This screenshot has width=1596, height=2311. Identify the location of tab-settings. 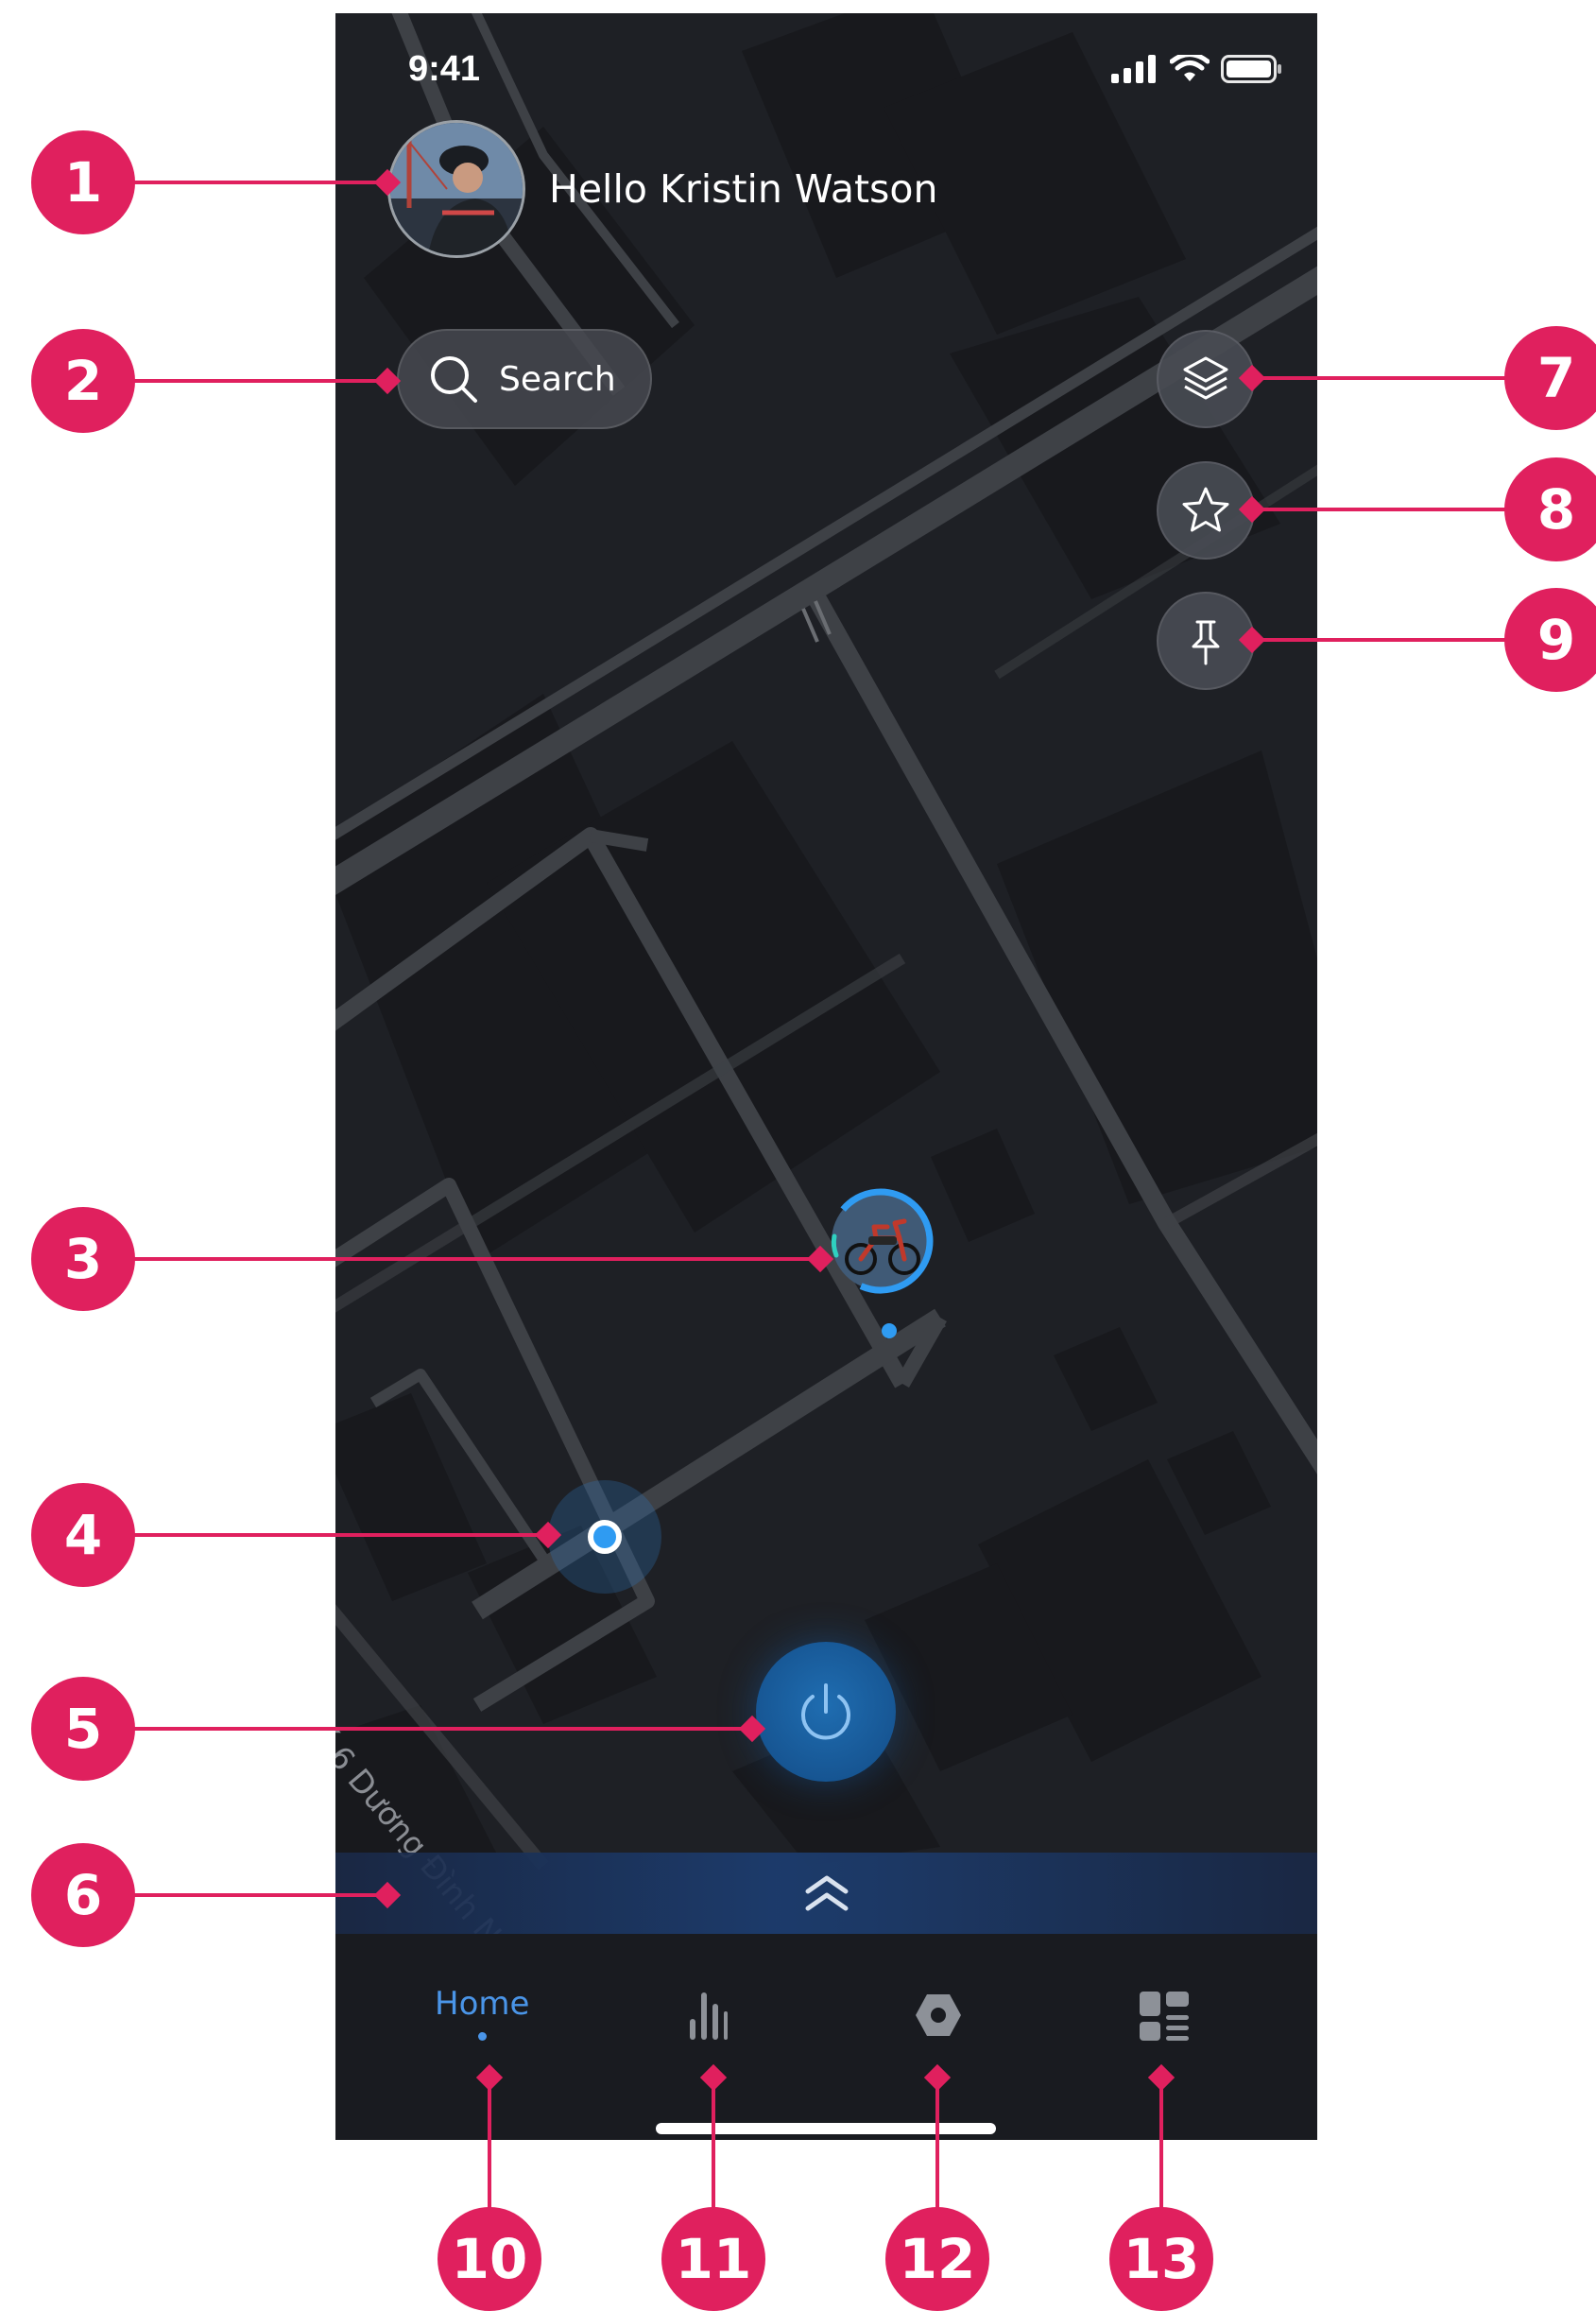
(938, 2015).